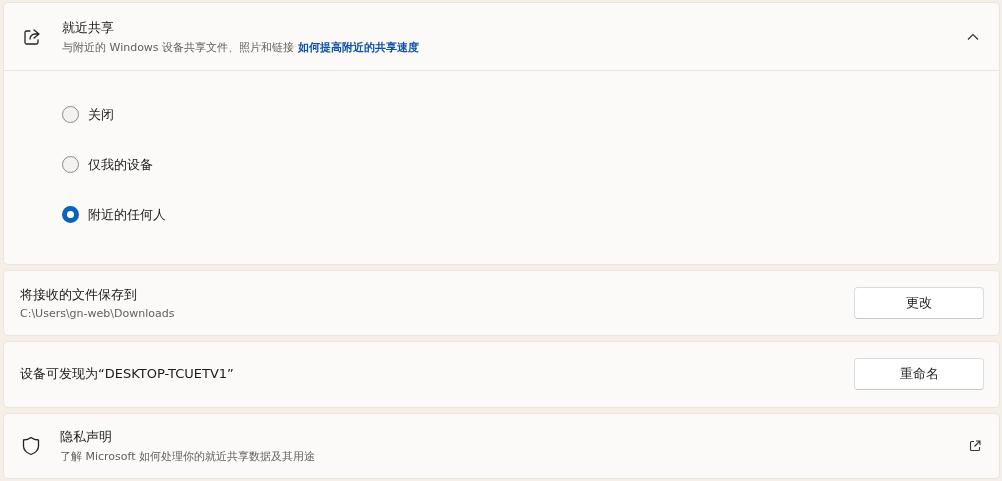  What do you see at coordinates (98, 314) in the screenshot?
I see `folder-path: C:\Users\gn-web\Downloads` at bounding box center [98, 314].